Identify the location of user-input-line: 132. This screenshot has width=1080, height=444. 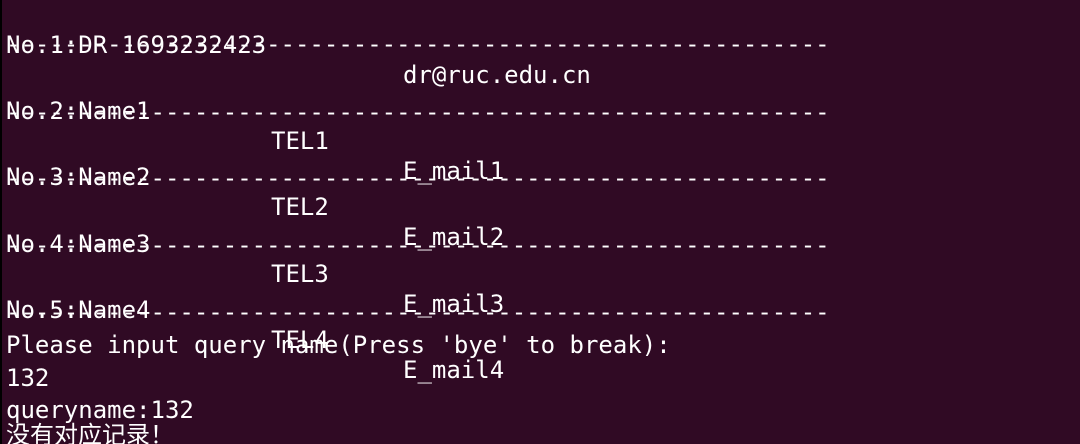
(27, 378).